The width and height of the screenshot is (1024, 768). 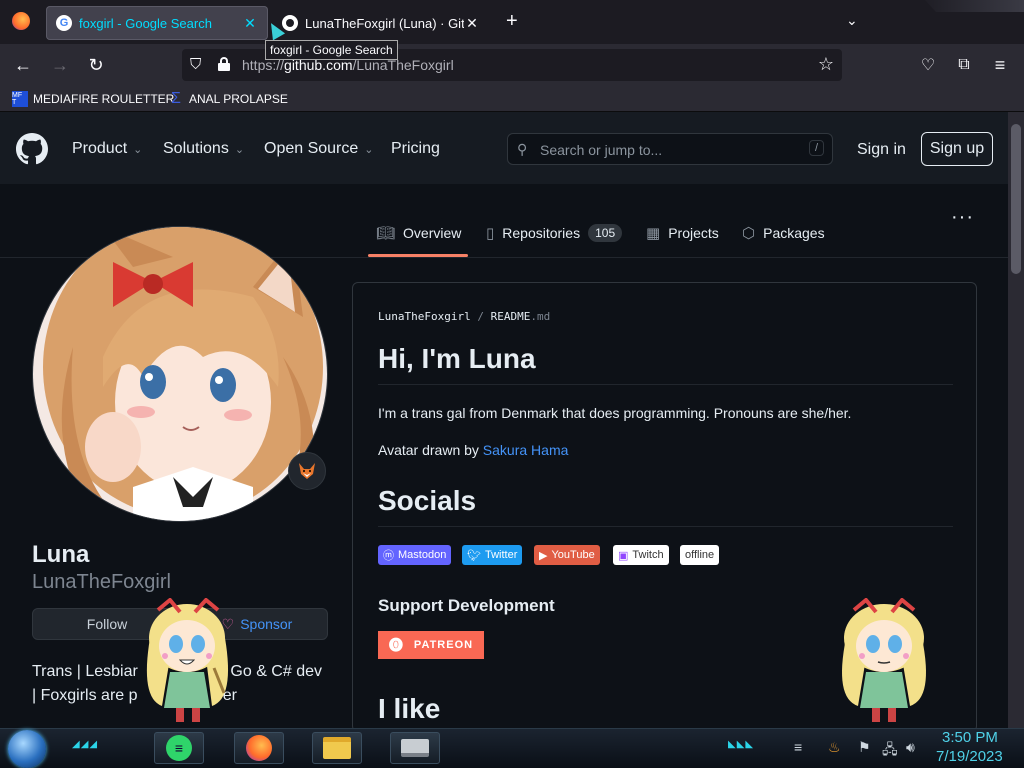 I want to click on tab-overview: 📖︎ Overview, so click(x=418, y=233).